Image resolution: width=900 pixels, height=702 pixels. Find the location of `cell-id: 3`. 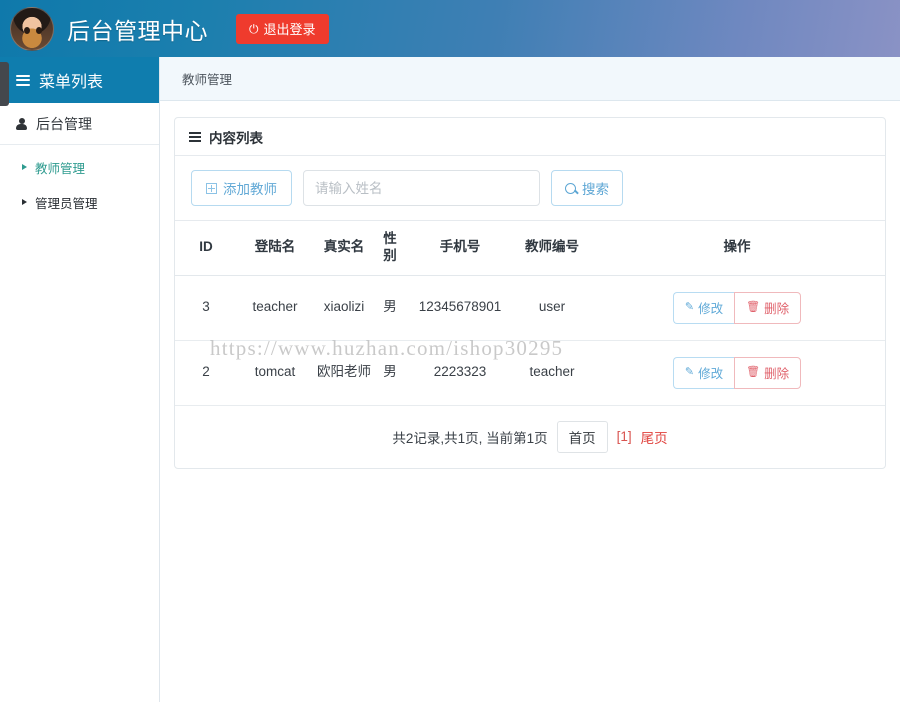

cell-id: 3 is located at coordinates (206, 308).